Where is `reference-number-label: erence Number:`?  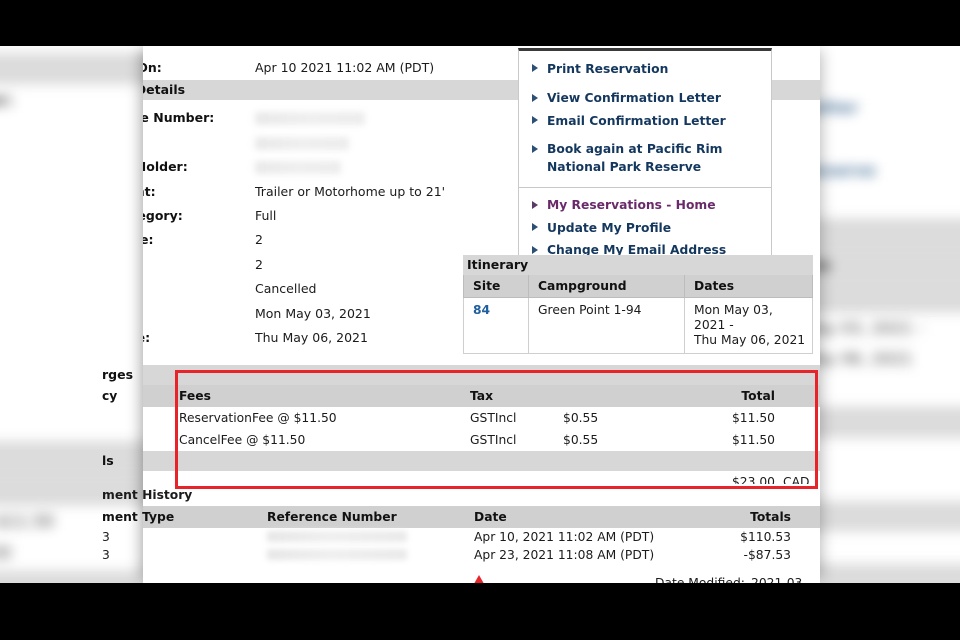
reference-number-label: erence Number: is located at coordinates (179, 118).